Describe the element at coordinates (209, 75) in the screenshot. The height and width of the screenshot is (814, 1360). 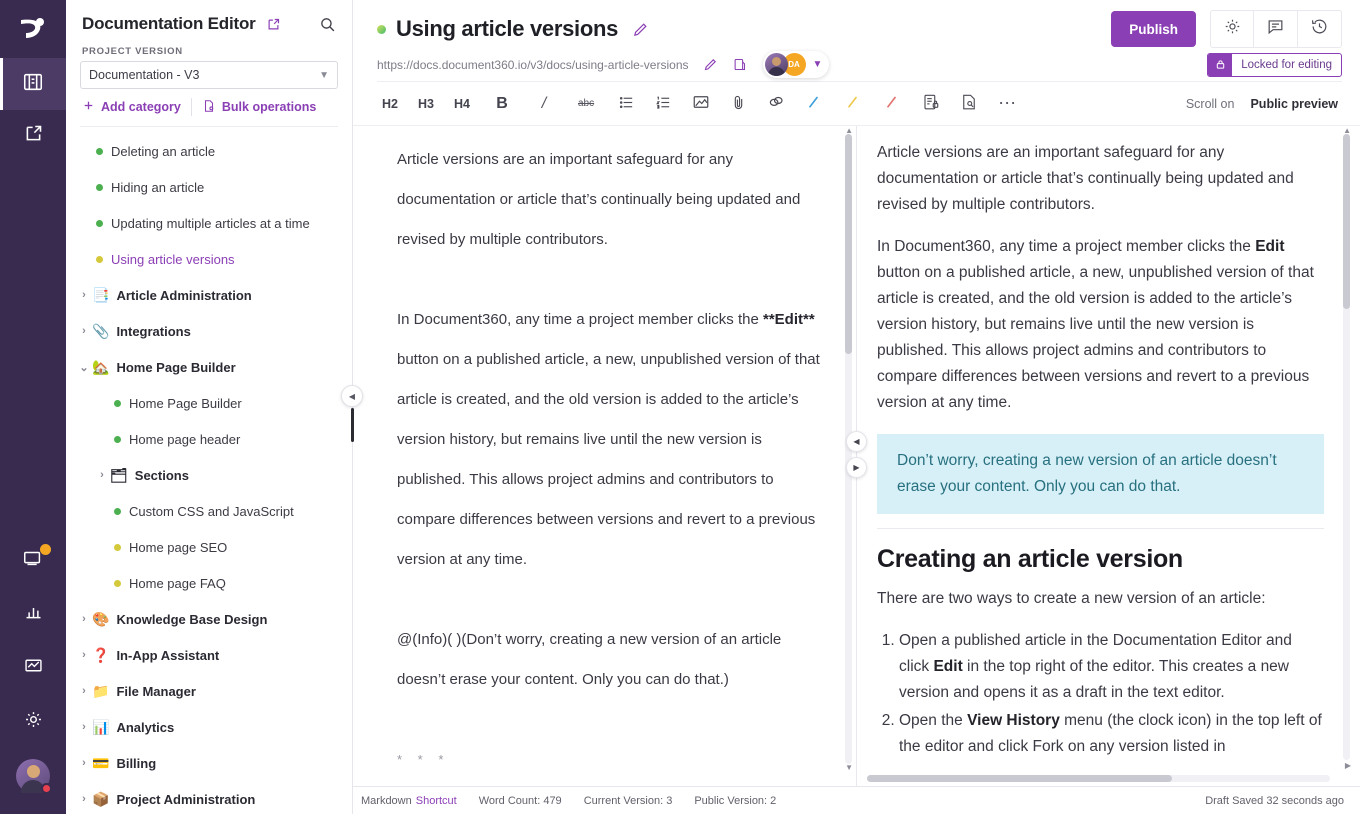
I see `project-version-select: Documentation - V3 ▼` at that location.